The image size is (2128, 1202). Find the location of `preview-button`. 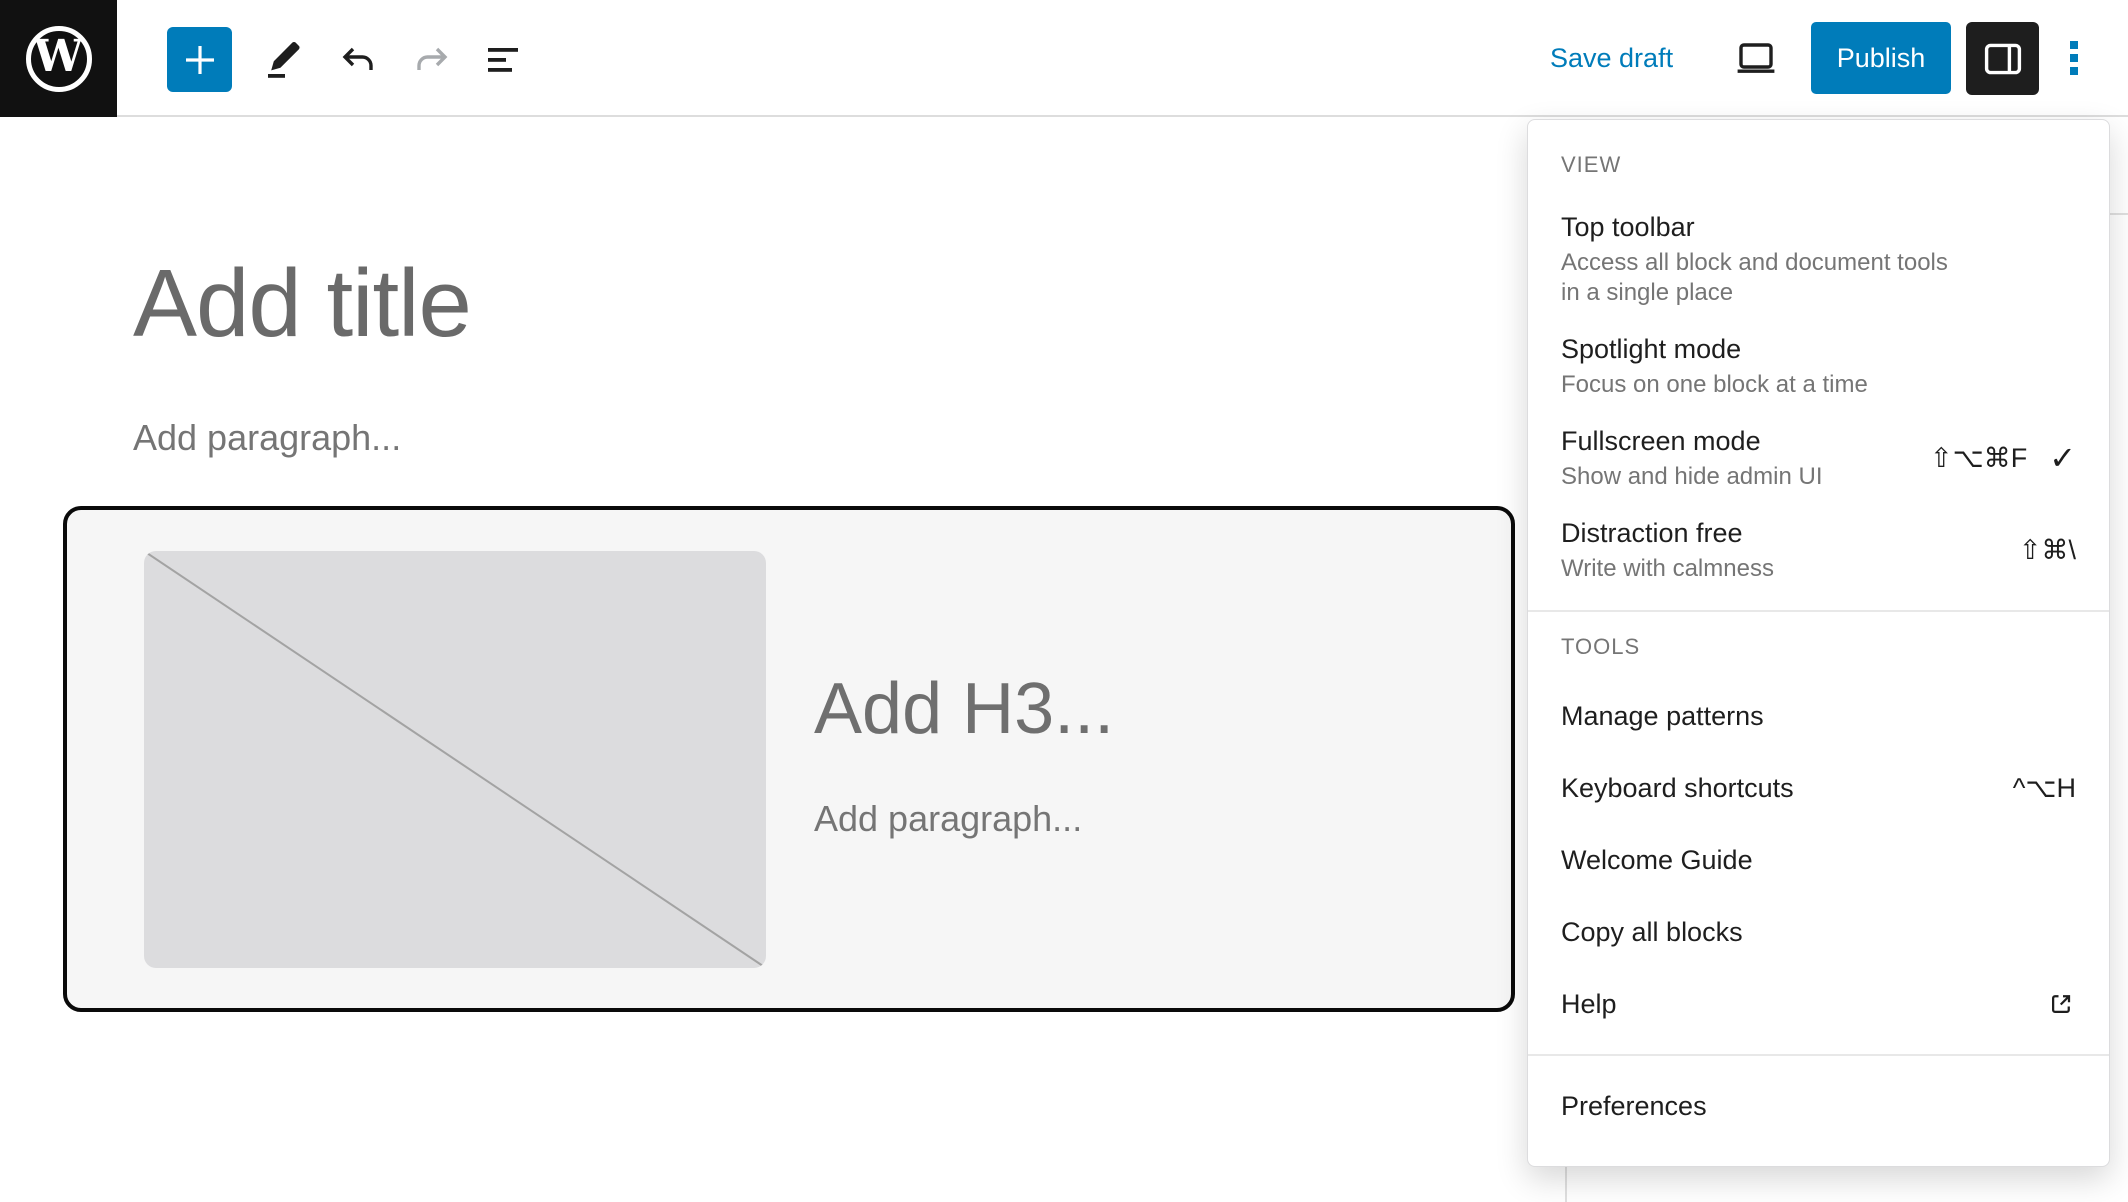

preview-button is located at coordinates (1756, 58).